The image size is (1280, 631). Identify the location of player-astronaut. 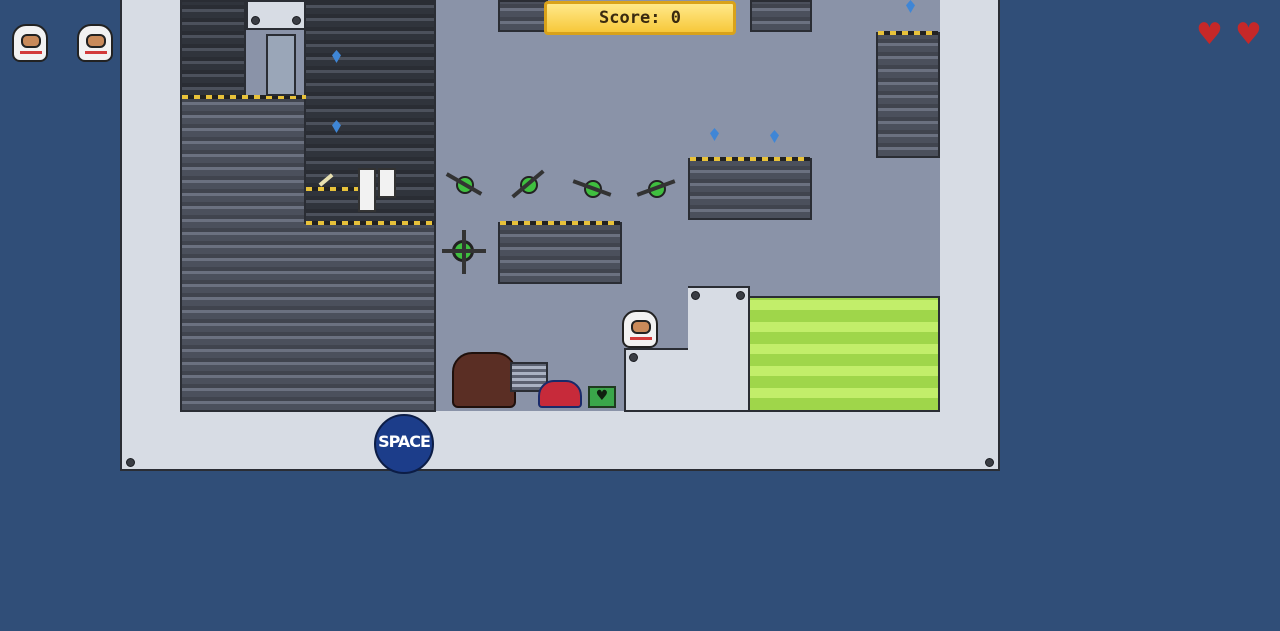
(640, 329).